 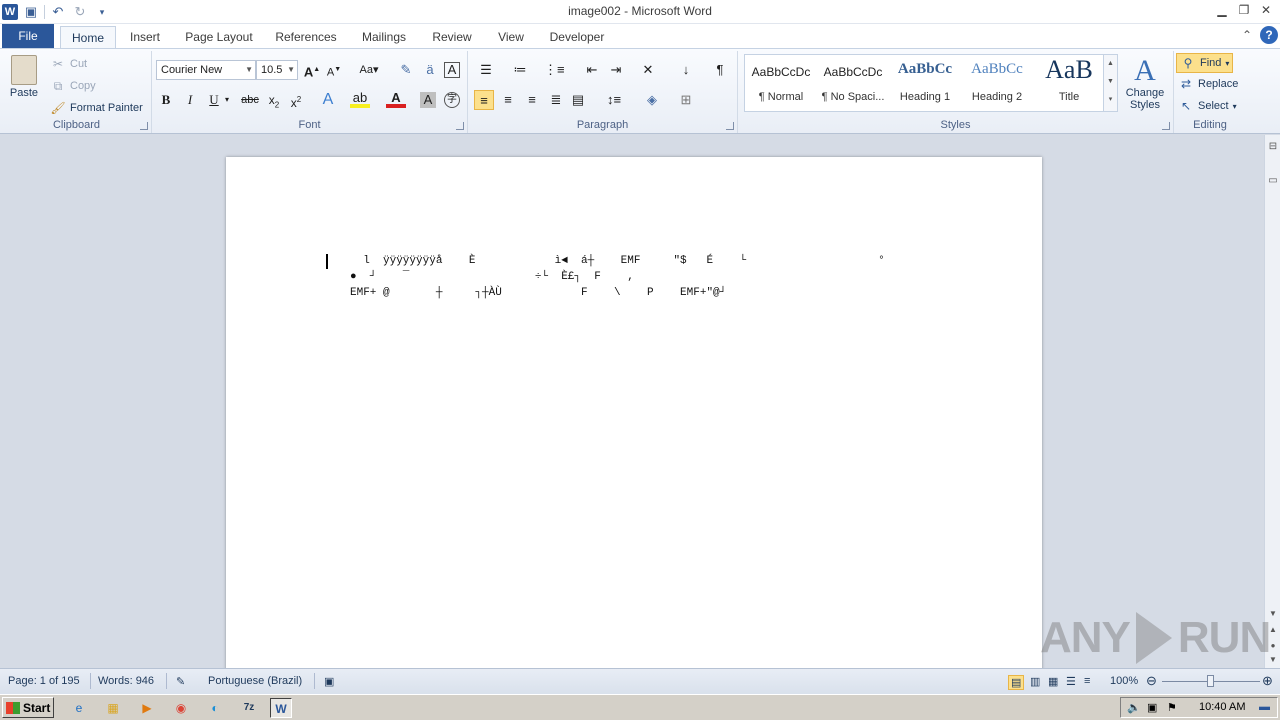 What do you see at coordinates (1269, 35) in the screenshot?
I see `help-icon: ?` at bounding box center [1269, 35].